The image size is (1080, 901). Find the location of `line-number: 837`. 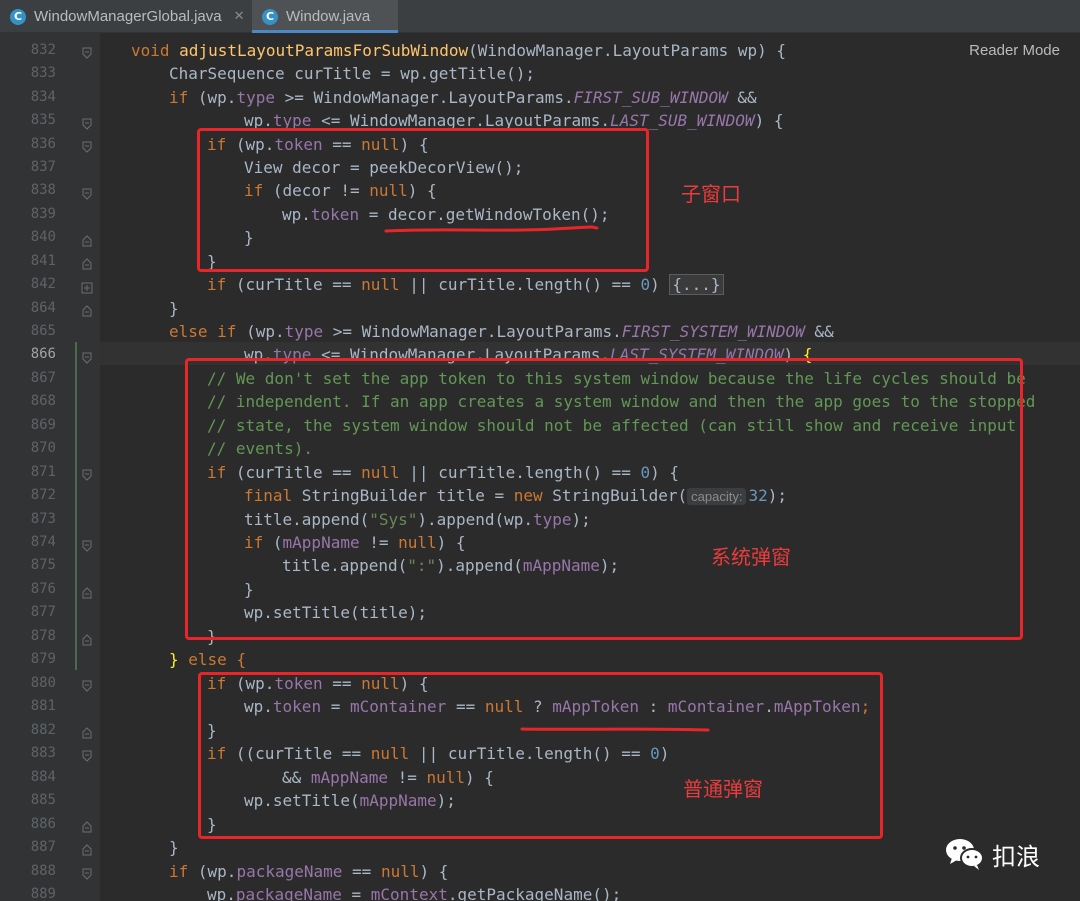

line-number: 837 is located at coordinates (43, 167).